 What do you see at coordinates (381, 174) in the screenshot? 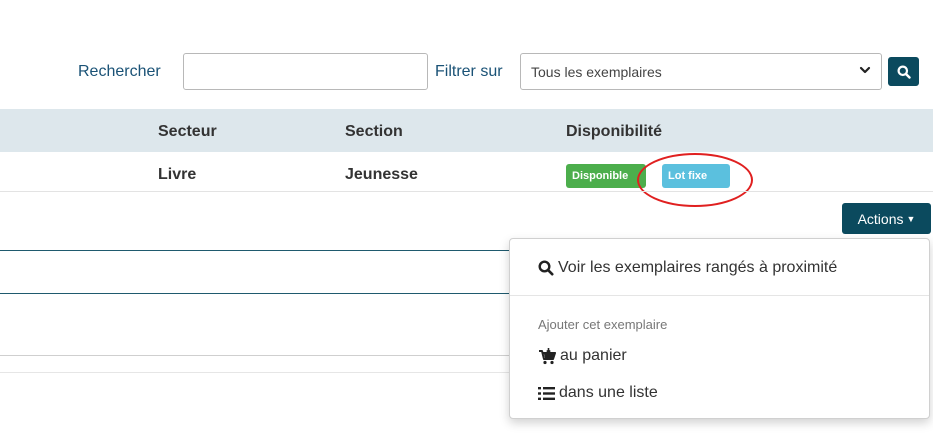
I see `cell-section: Jeunesse` at bounding box center [381, 174].